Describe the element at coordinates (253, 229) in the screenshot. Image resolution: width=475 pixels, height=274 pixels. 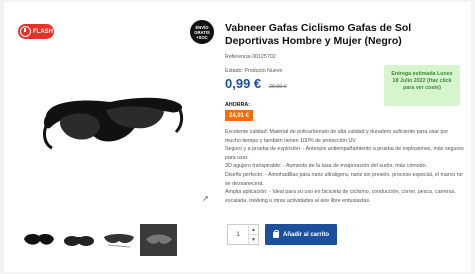
I see `quantity-up-icon: ▲` at that location.